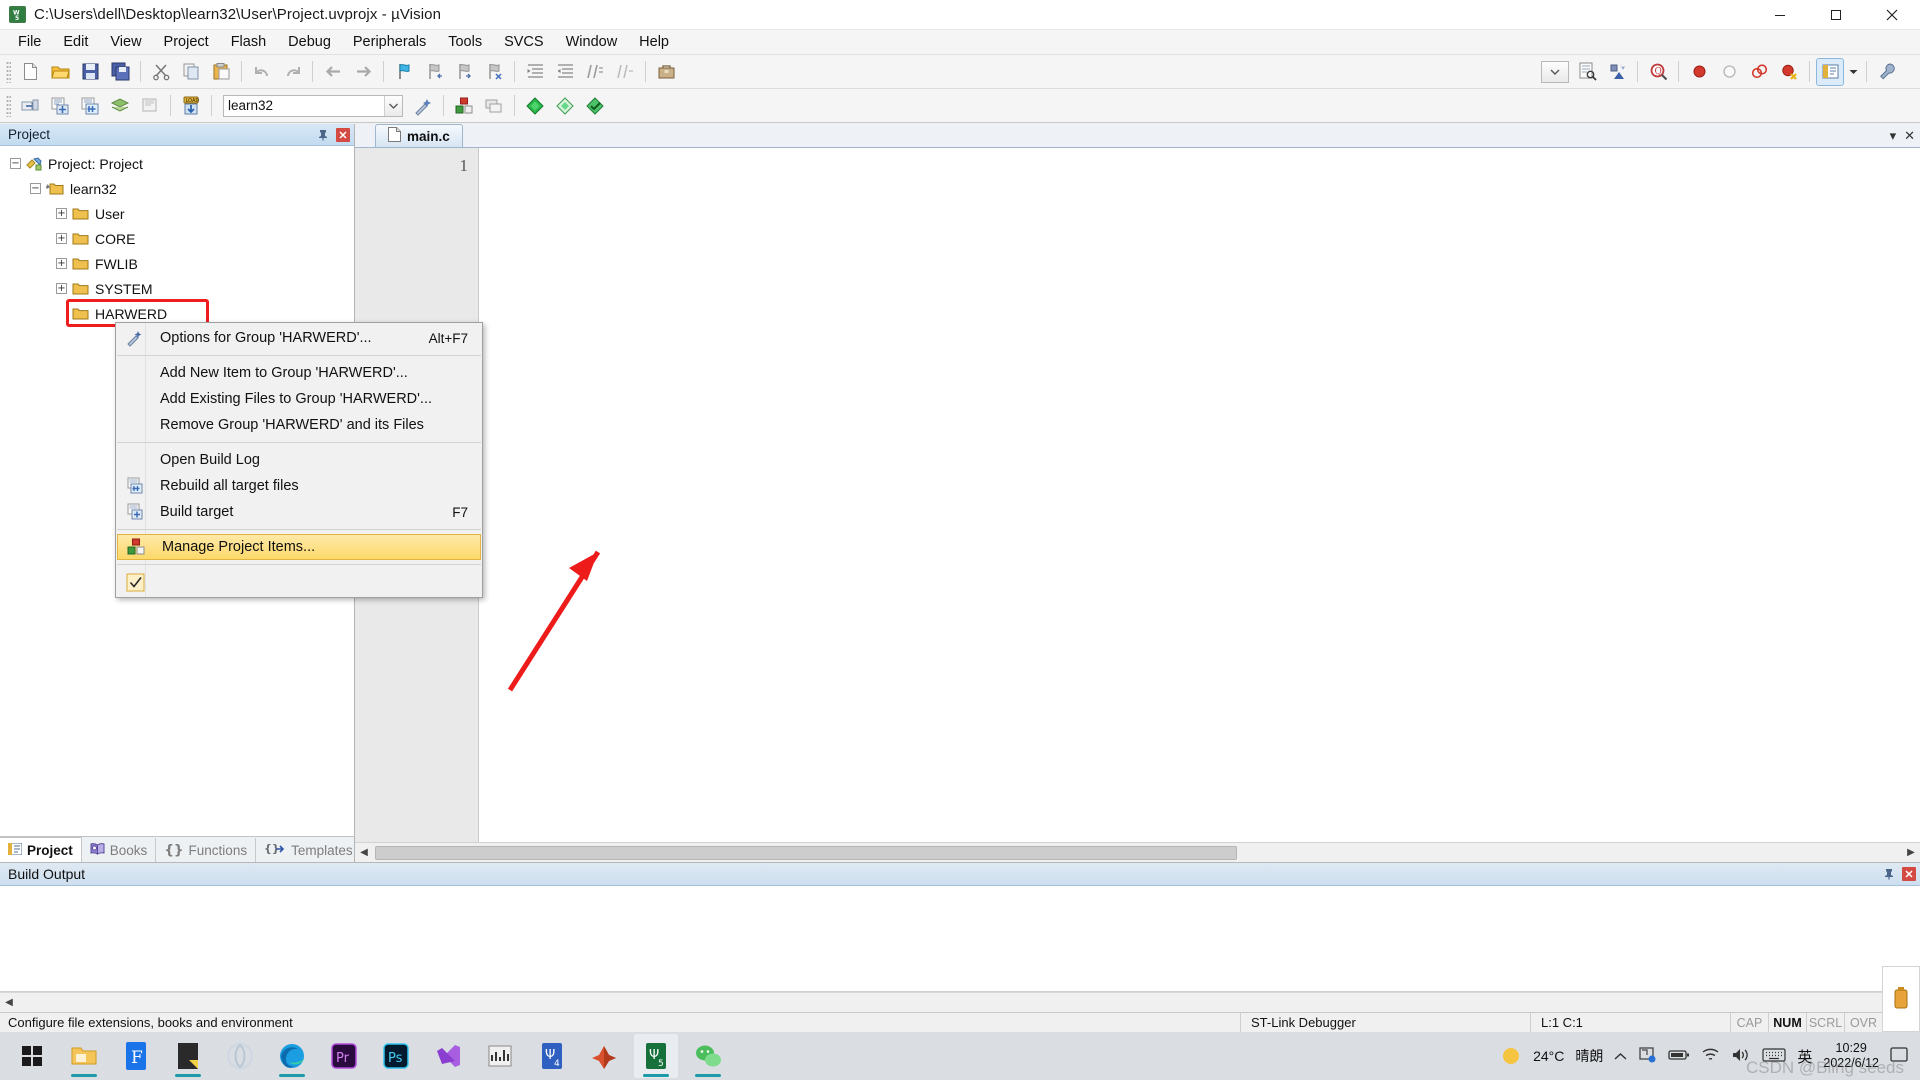  Describe the element at coordinates (1851, 1056) in the screenshot. I see `taskbar-clock: 10:29 2022/6/12` at that location.